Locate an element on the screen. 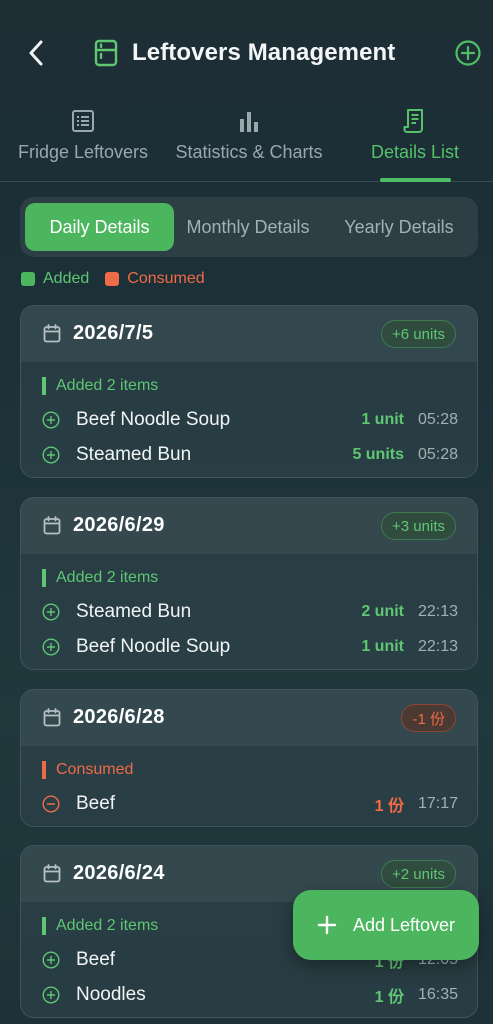 The image size is (493, 1024). tab-fridge-leftovers: Fridge Leftovers is located at coordinates (83, 141).